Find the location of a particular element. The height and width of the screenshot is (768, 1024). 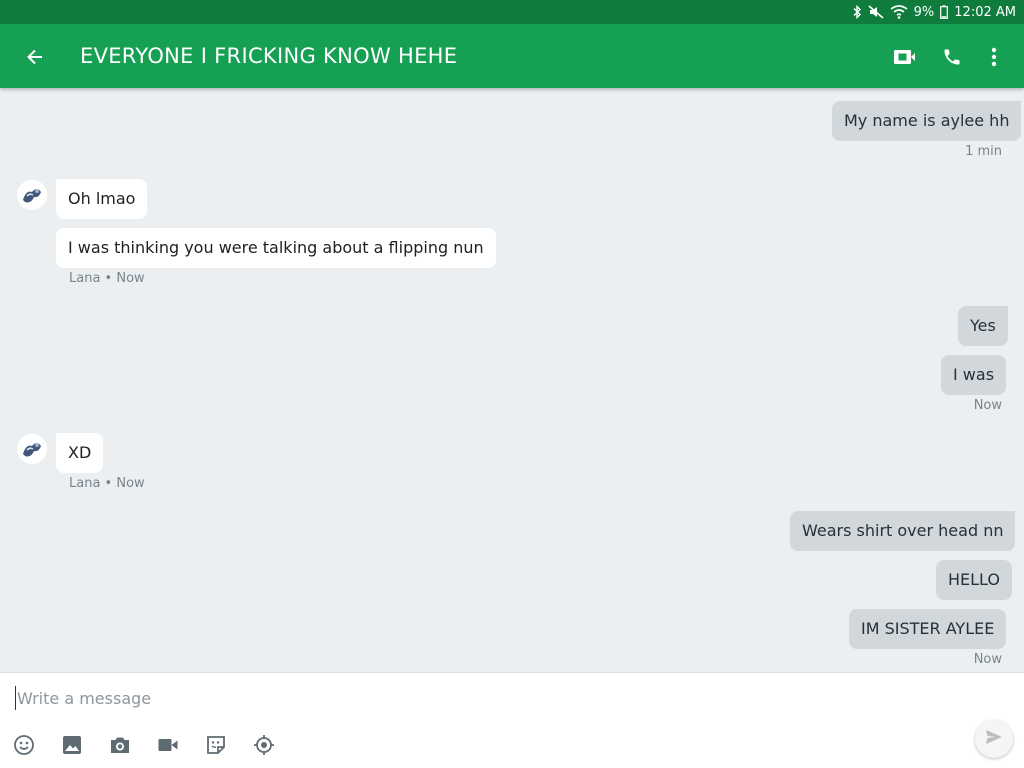

status-bar: 9% 12:02 AM is located at coordinates (512, 12).